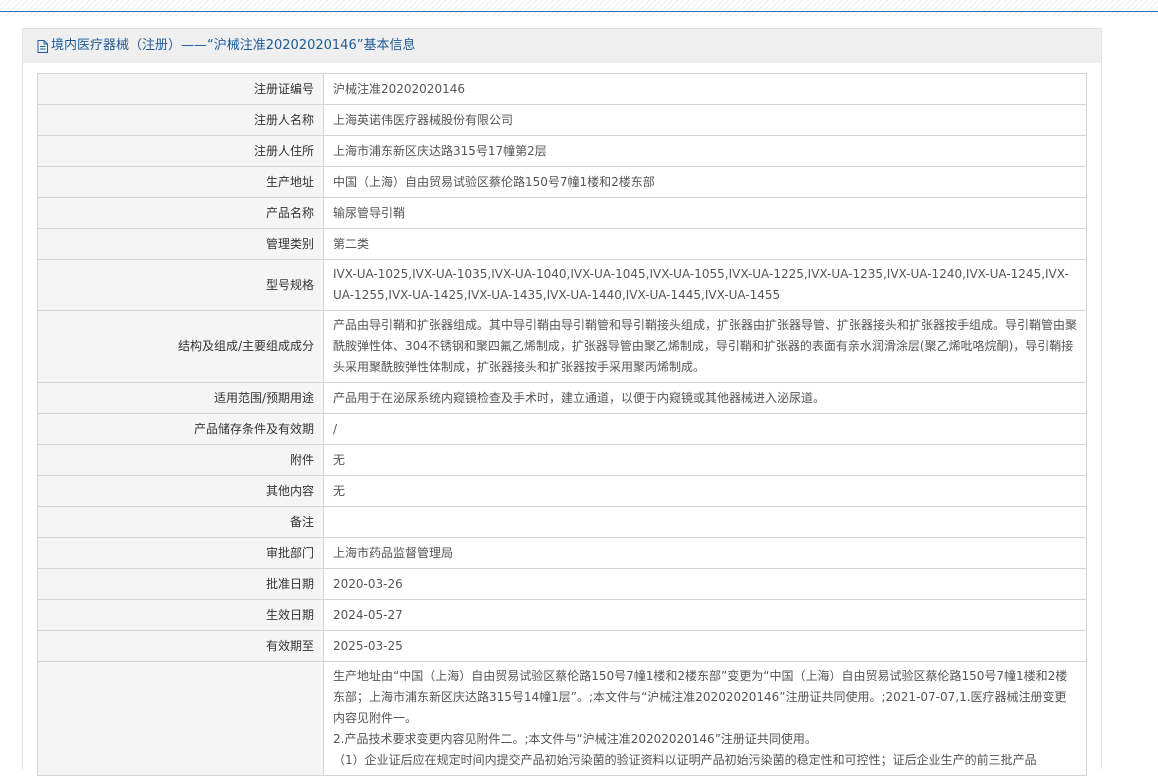  Describe the element at coordinates (705, 182) in the screenshot. I see `field-value: 中国（上海）自由贸易试验区蔡伦路150号7幢1楼和2楼东部` at that location.